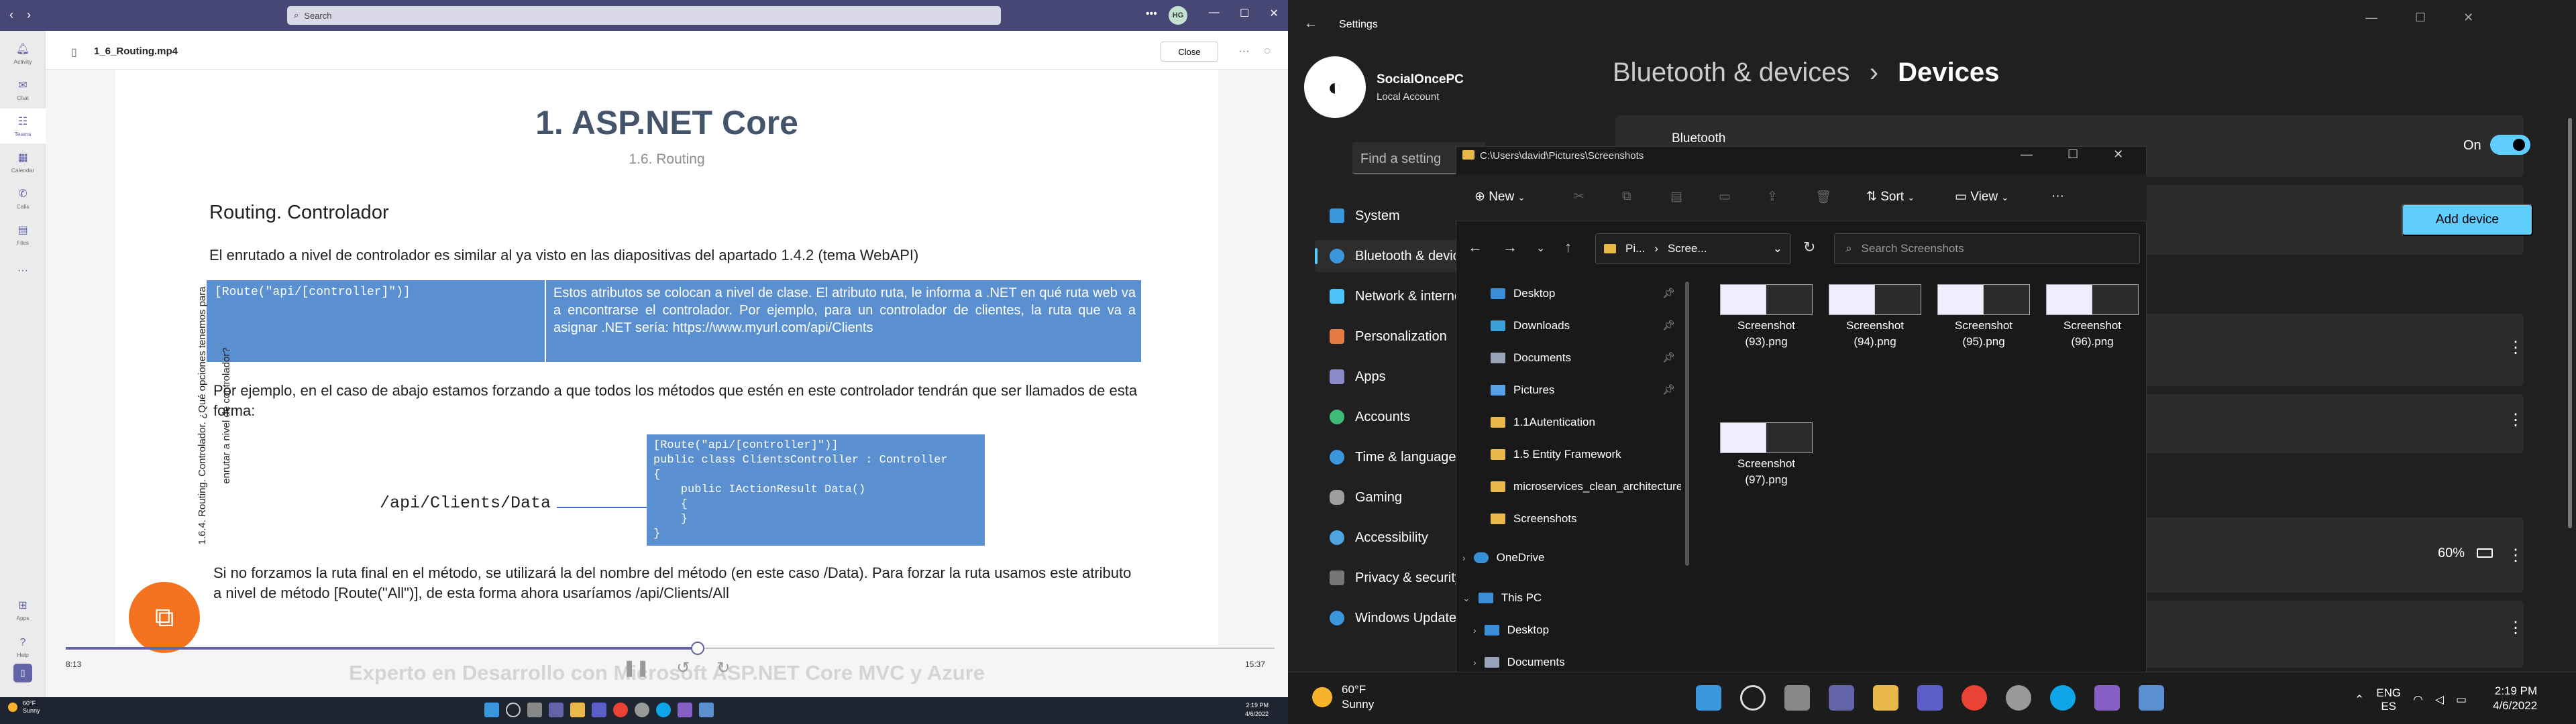 Image resolution: width=2576 pixels, height=724 pixels. I want to click on chevron-down-icon: ⌄, so click(1777, 248).